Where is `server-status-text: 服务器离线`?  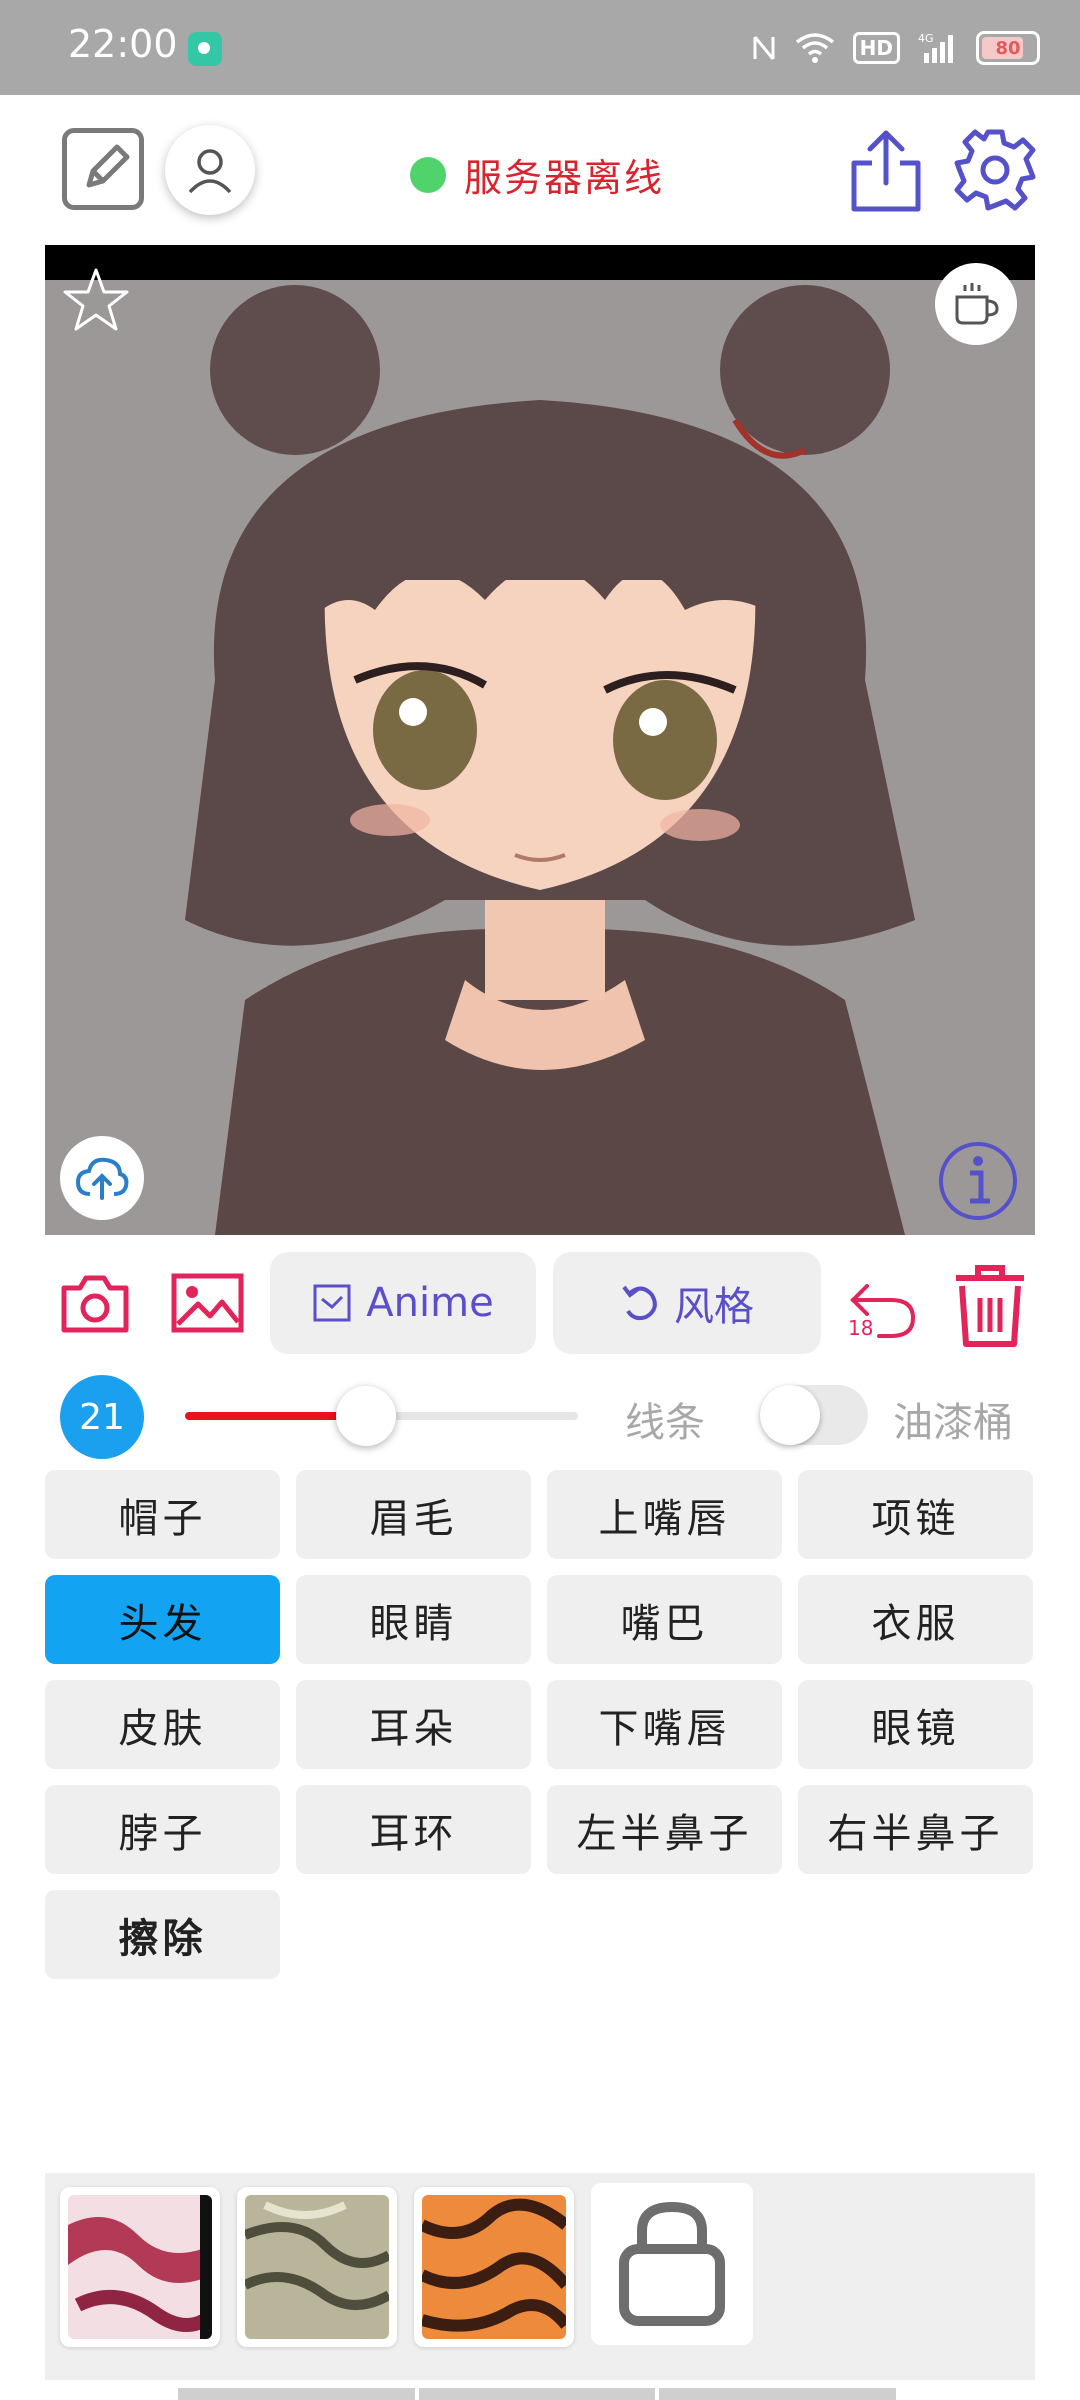 server-status-text: 服务器离线 is located at coordinates (564, 178).